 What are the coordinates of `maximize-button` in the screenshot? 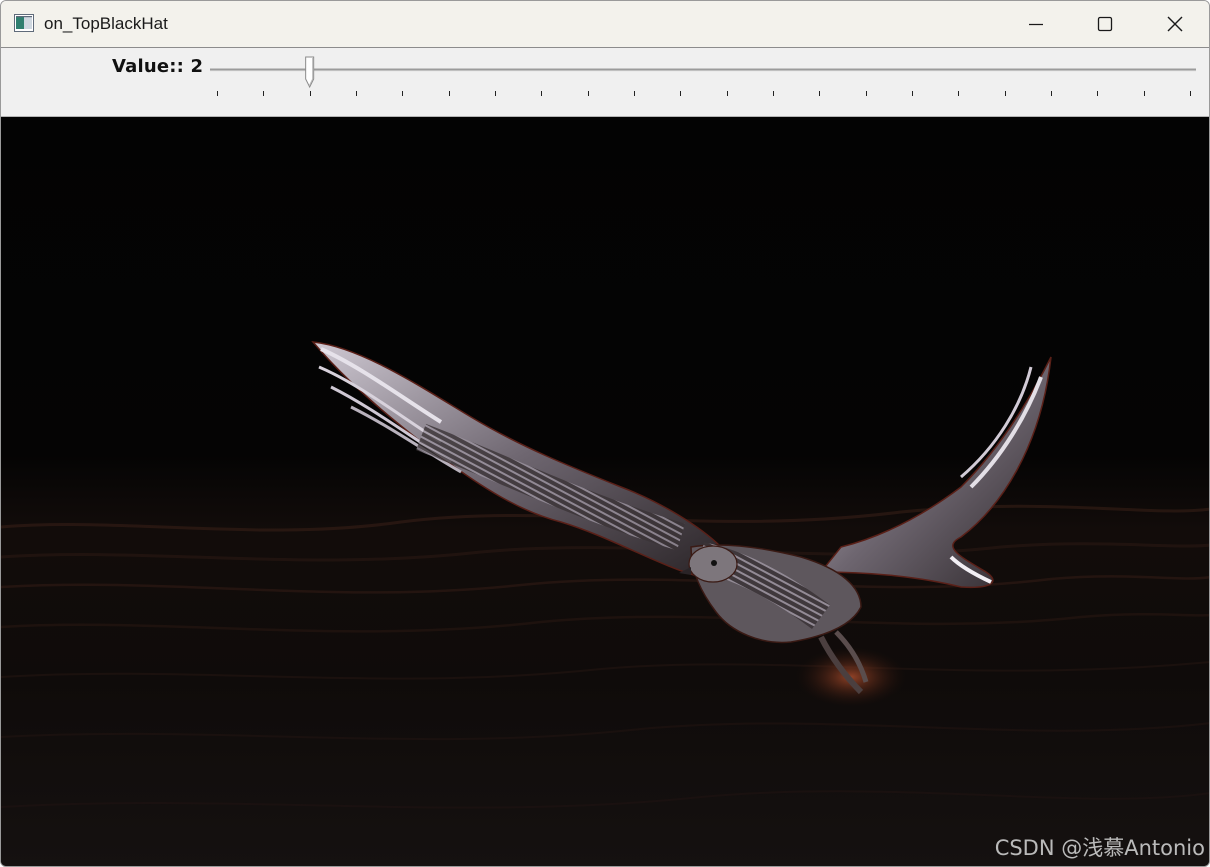 It's located at (1105, 24).